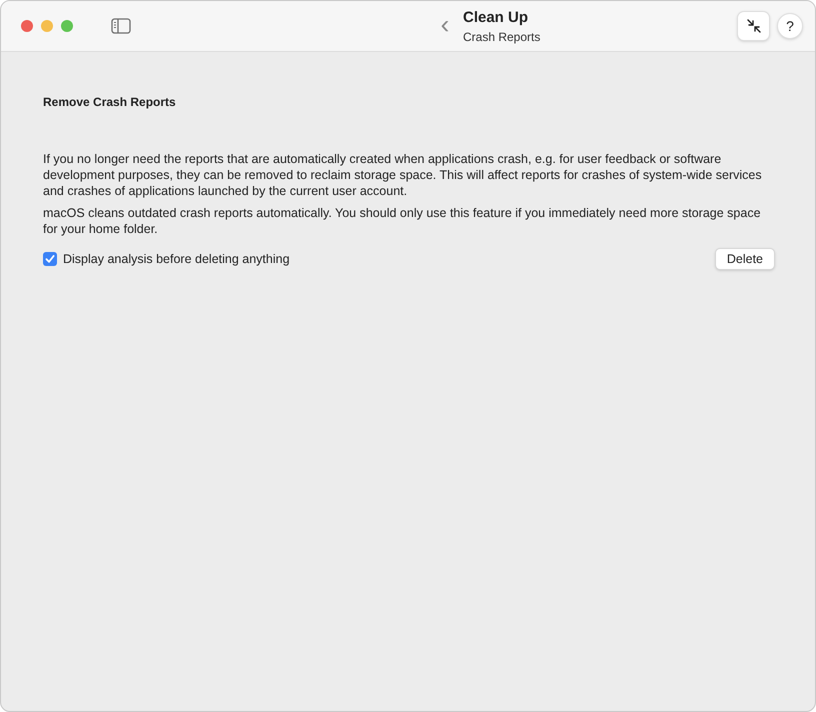  I want to click on delete-button: Delete, so click(744, 259).